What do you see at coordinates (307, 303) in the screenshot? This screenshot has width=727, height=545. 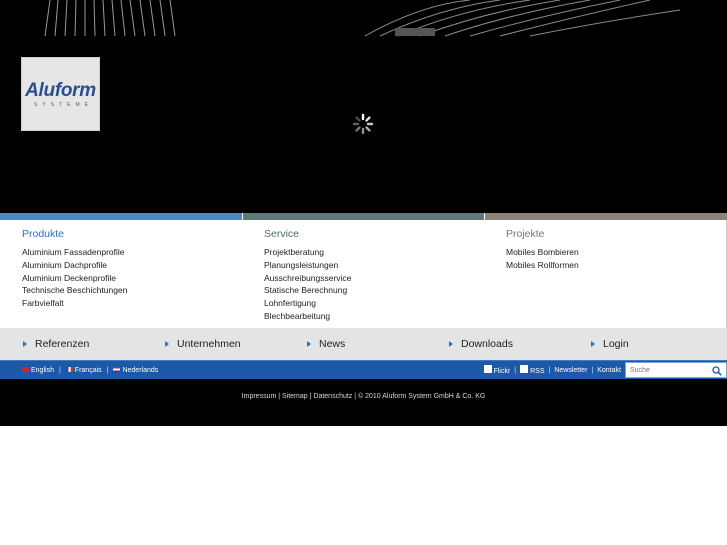 I see `menu-item: Lohnfertigung` at bounding box center [307, 303].